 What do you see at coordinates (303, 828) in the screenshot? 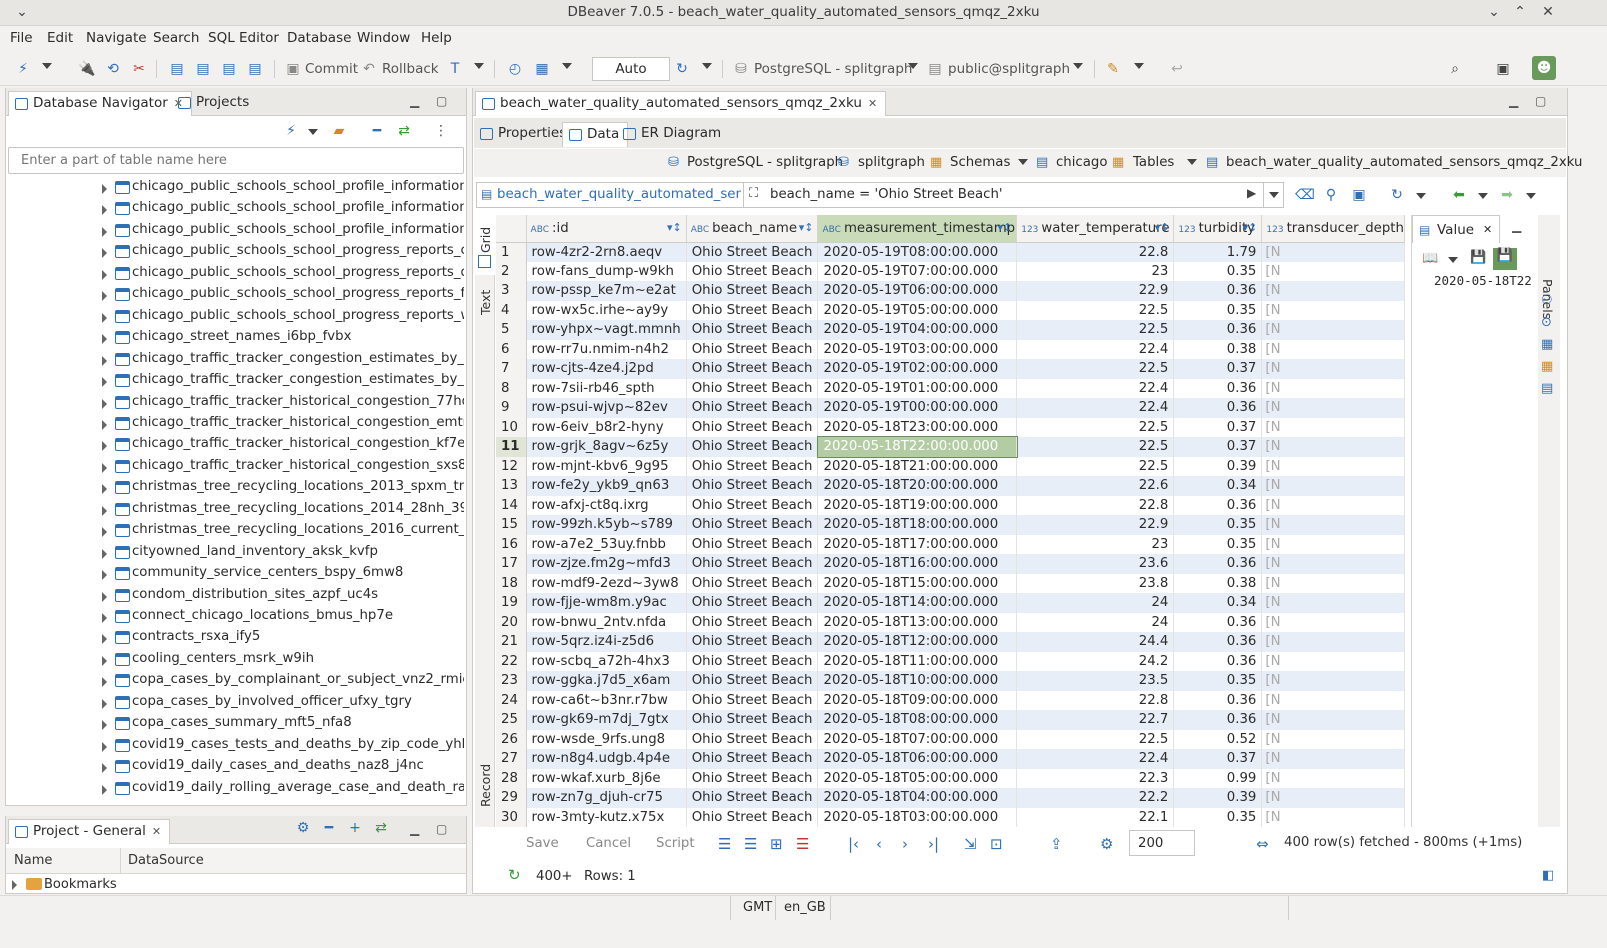
I see `configure-icon: ⚙` at bounding box center [303, 828].